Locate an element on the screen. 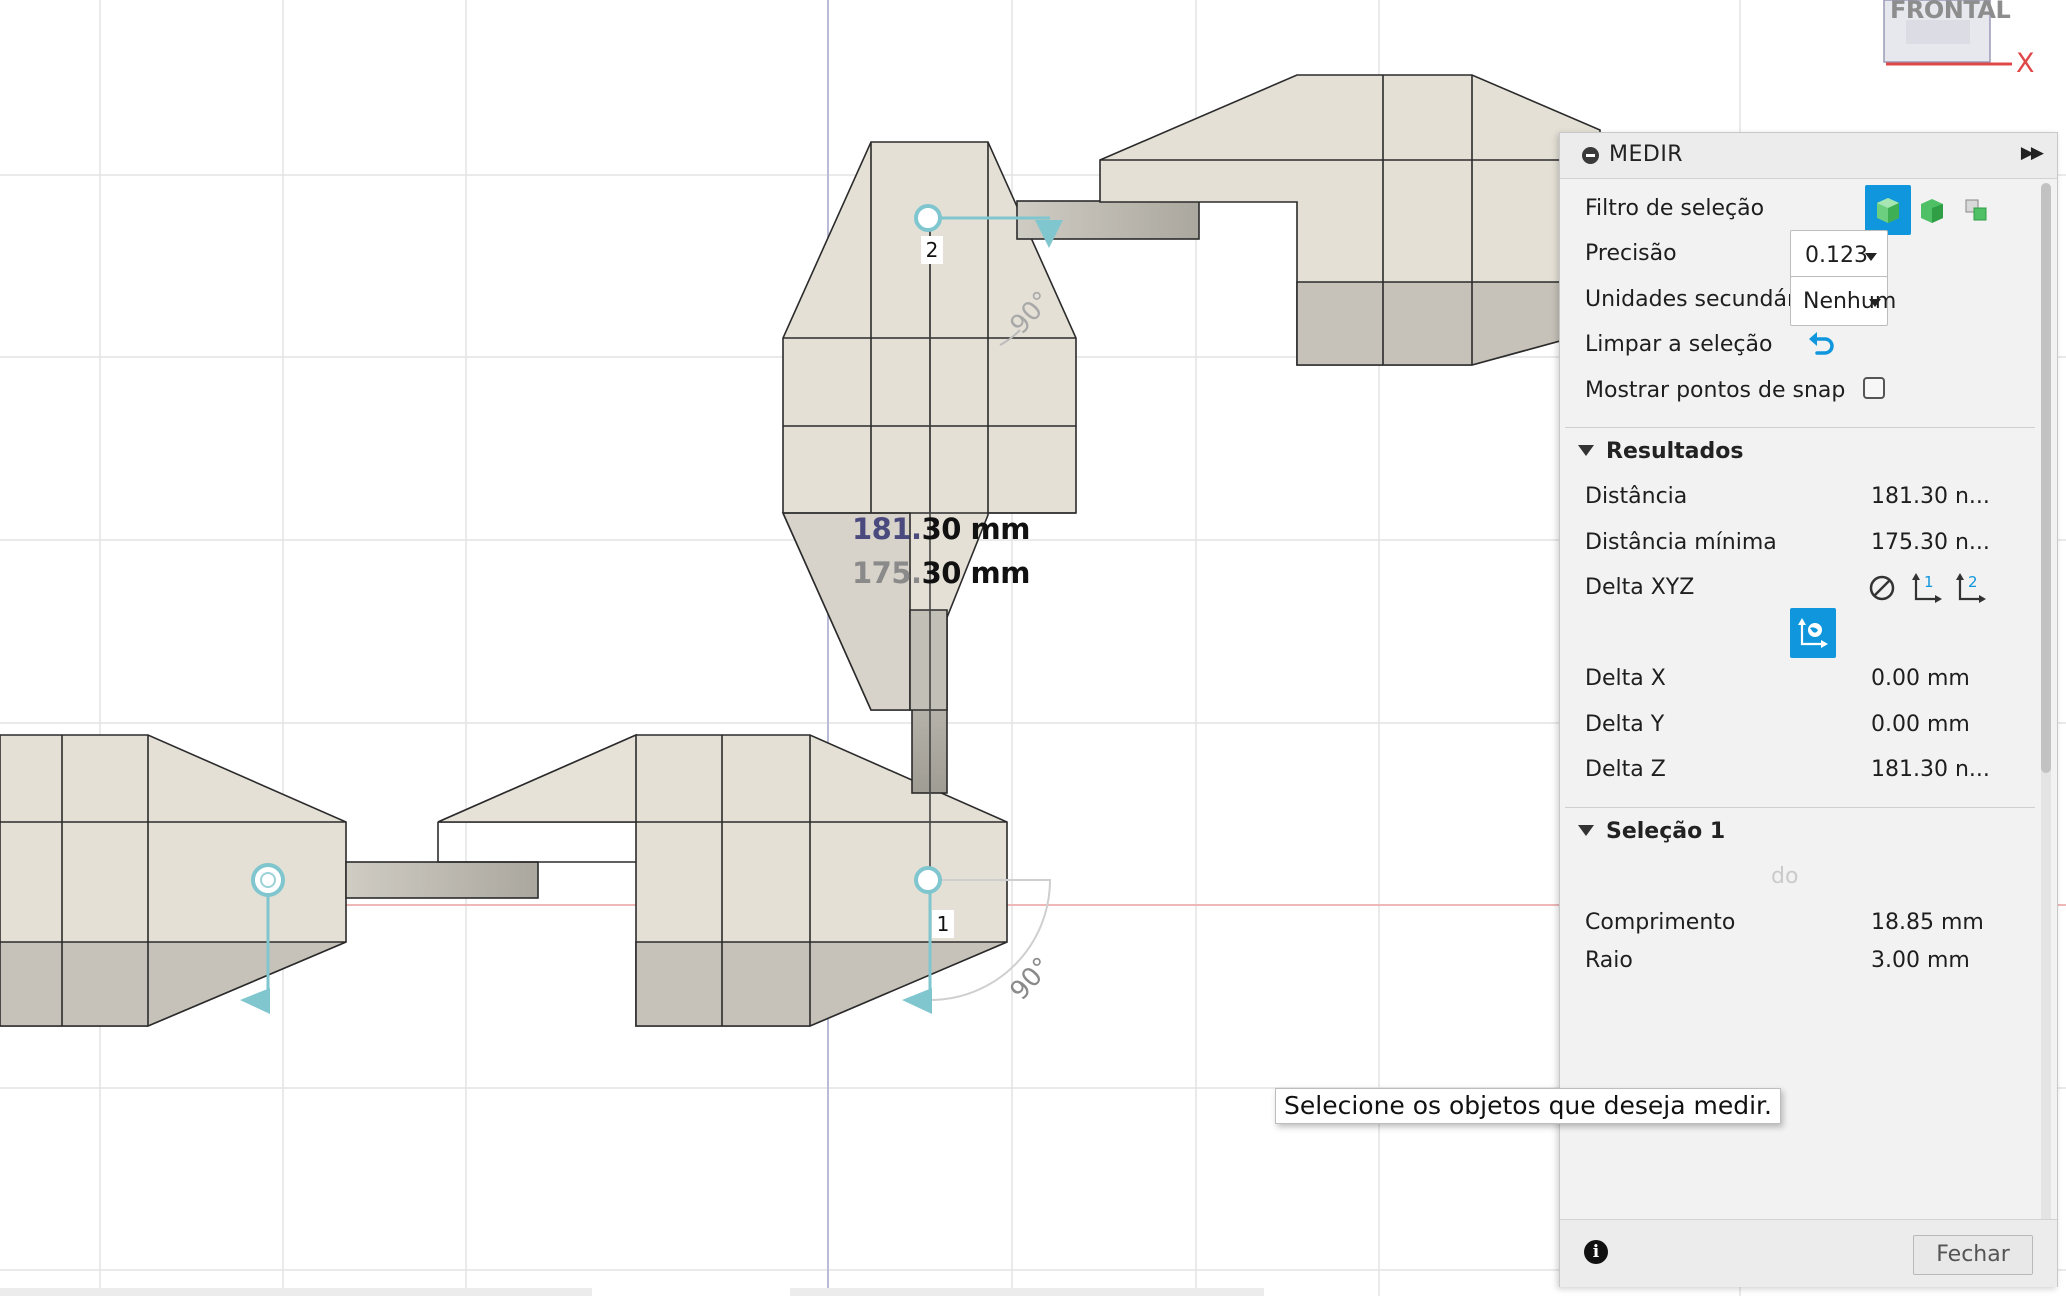 This screenshot has width=2066, height=1296. results-title: Resultados is located at coordinates (1675, 451).